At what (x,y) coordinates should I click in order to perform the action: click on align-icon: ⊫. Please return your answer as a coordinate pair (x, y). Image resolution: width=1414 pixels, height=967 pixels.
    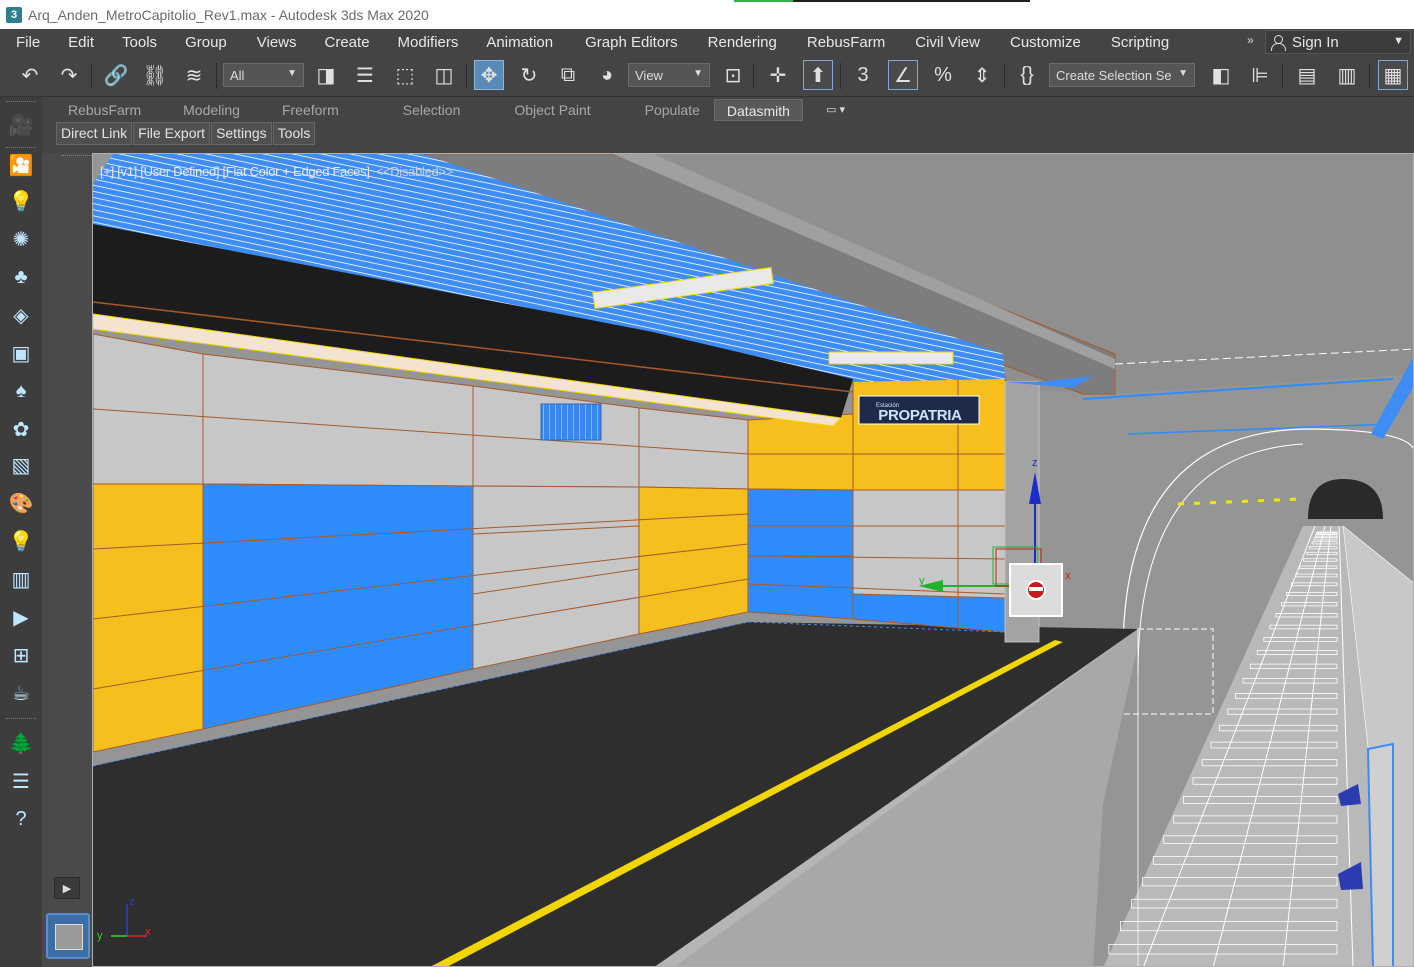
    Looking at the image, I should click on (1260, 75).